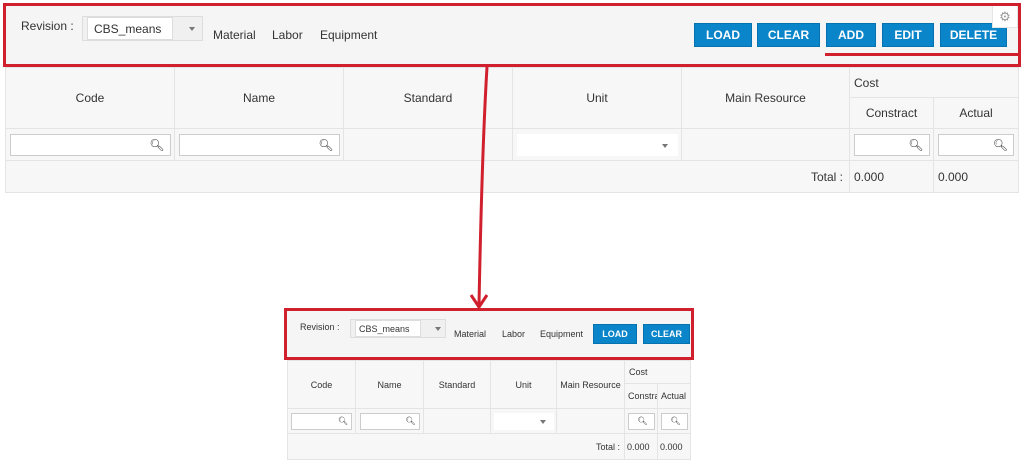 The height and width of the screenshot is (472, 1024). Describe the element at coordinates (389, 421) in the screenshot. I see `name-filter-input: 🔍︎` at that location.